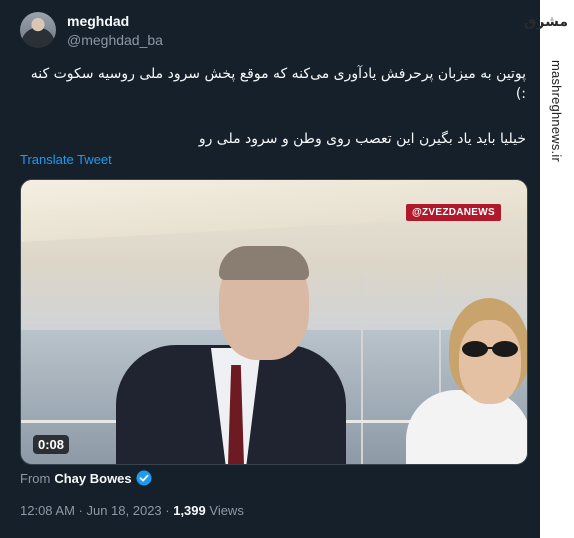  Describe the element at coordinates (545, 22) in the screenshot. I see `site-logo: مشرق` at that location.